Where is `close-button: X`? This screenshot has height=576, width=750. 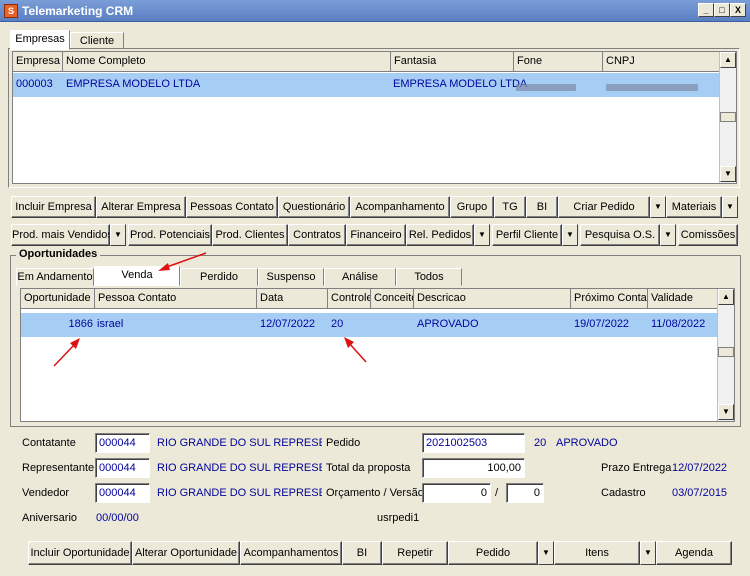
close-button: X is located at coordinates (738, 10).